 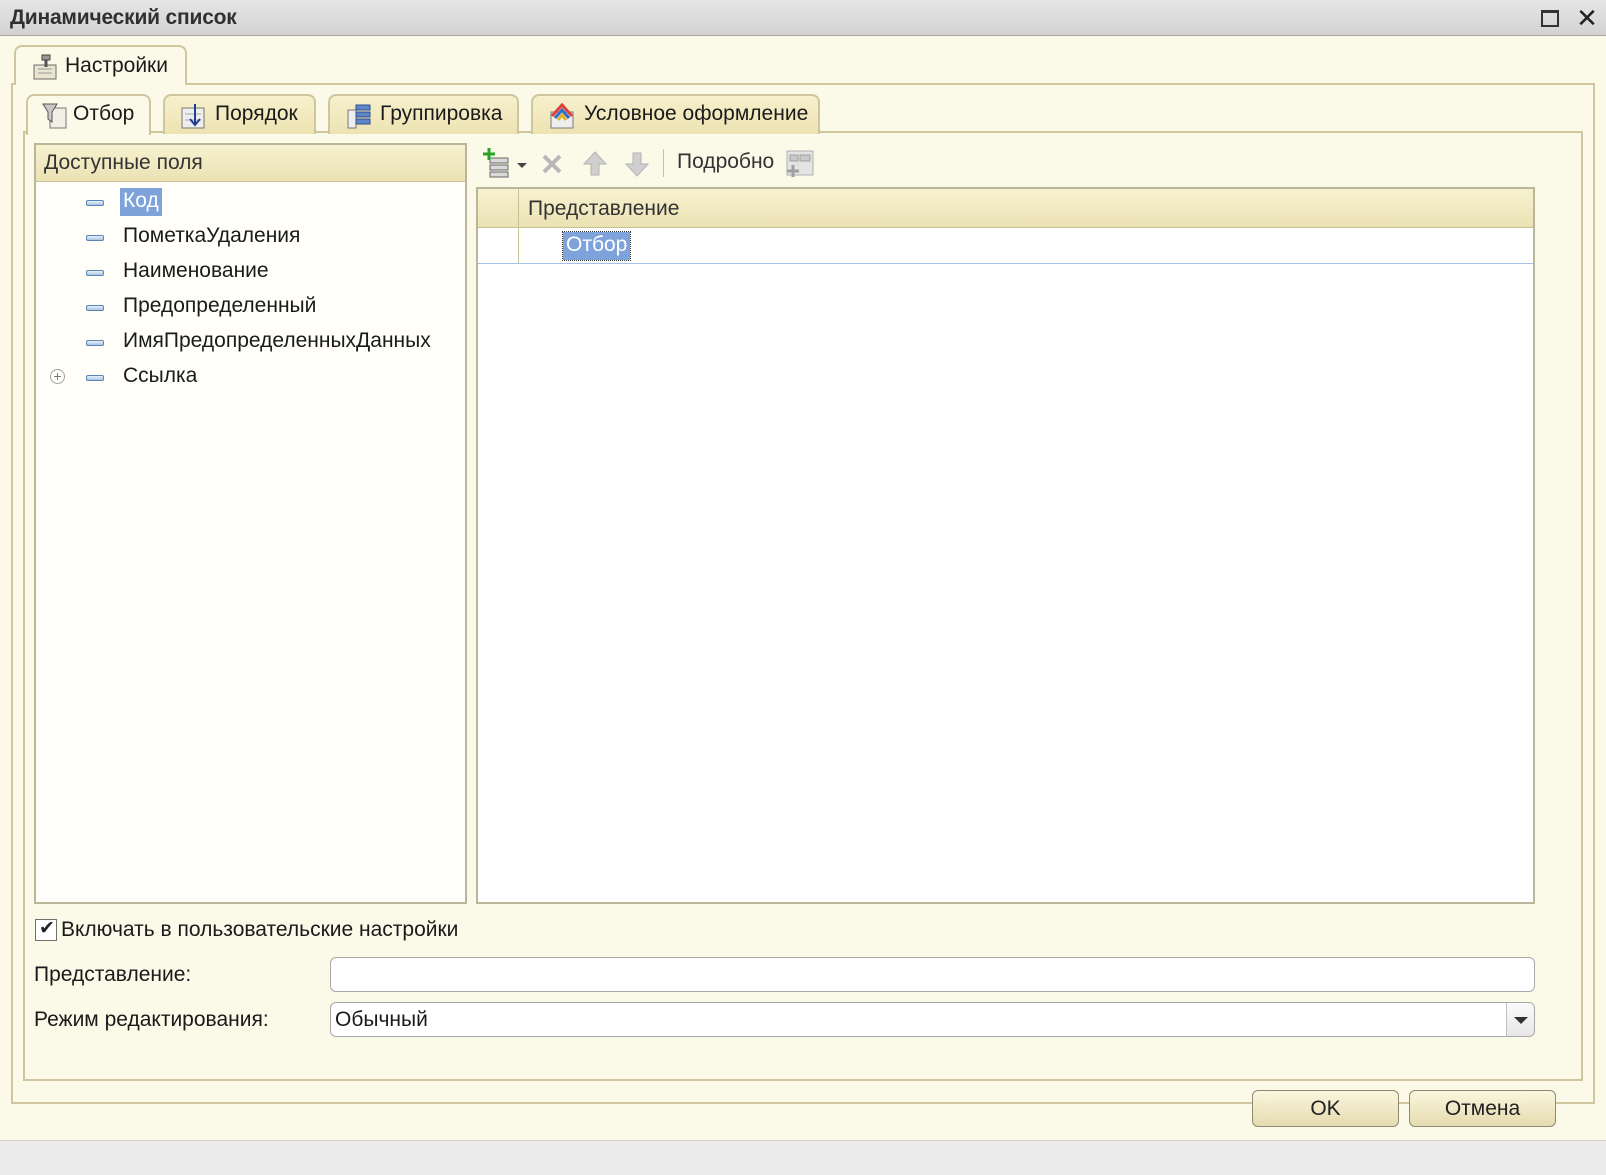 I want to click on tab-order: Порядок, so click(x=239, y=114).